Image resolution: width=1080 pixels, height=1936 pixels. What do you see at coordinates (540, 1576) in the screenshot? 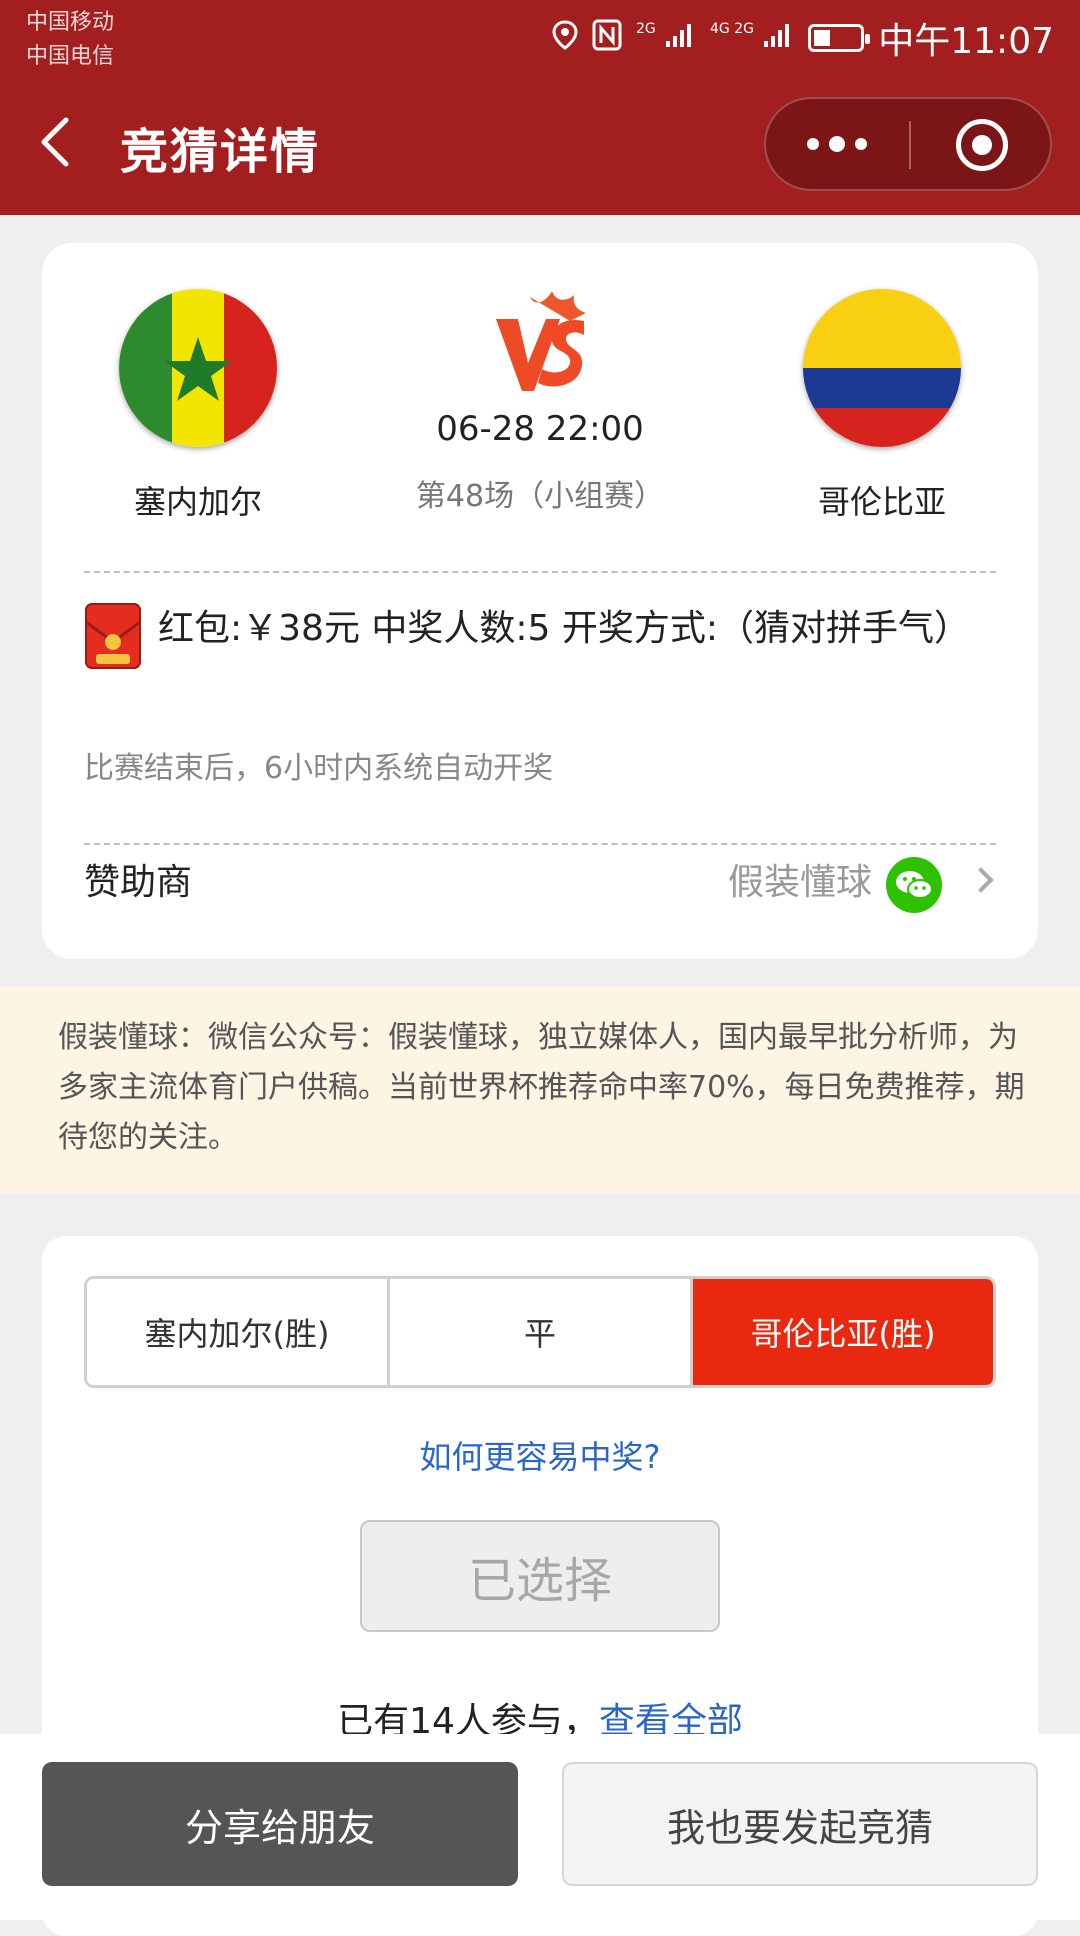
I see `chosen-button: 已选择` at bounding box center [540, 1576].